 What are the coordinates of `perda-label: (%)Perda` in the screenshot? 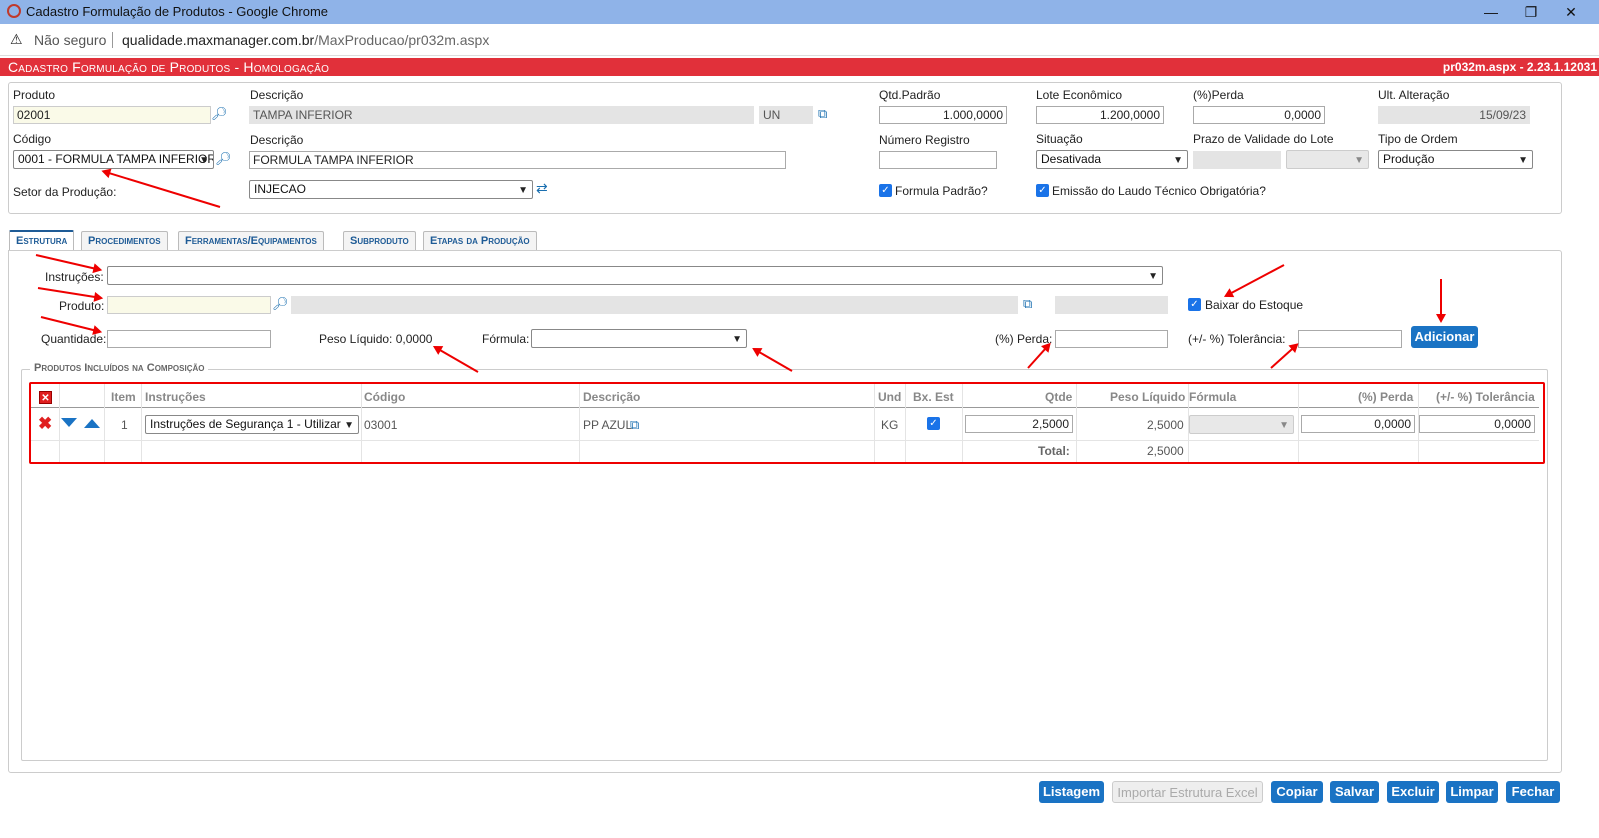 It's located at (1218, 95).